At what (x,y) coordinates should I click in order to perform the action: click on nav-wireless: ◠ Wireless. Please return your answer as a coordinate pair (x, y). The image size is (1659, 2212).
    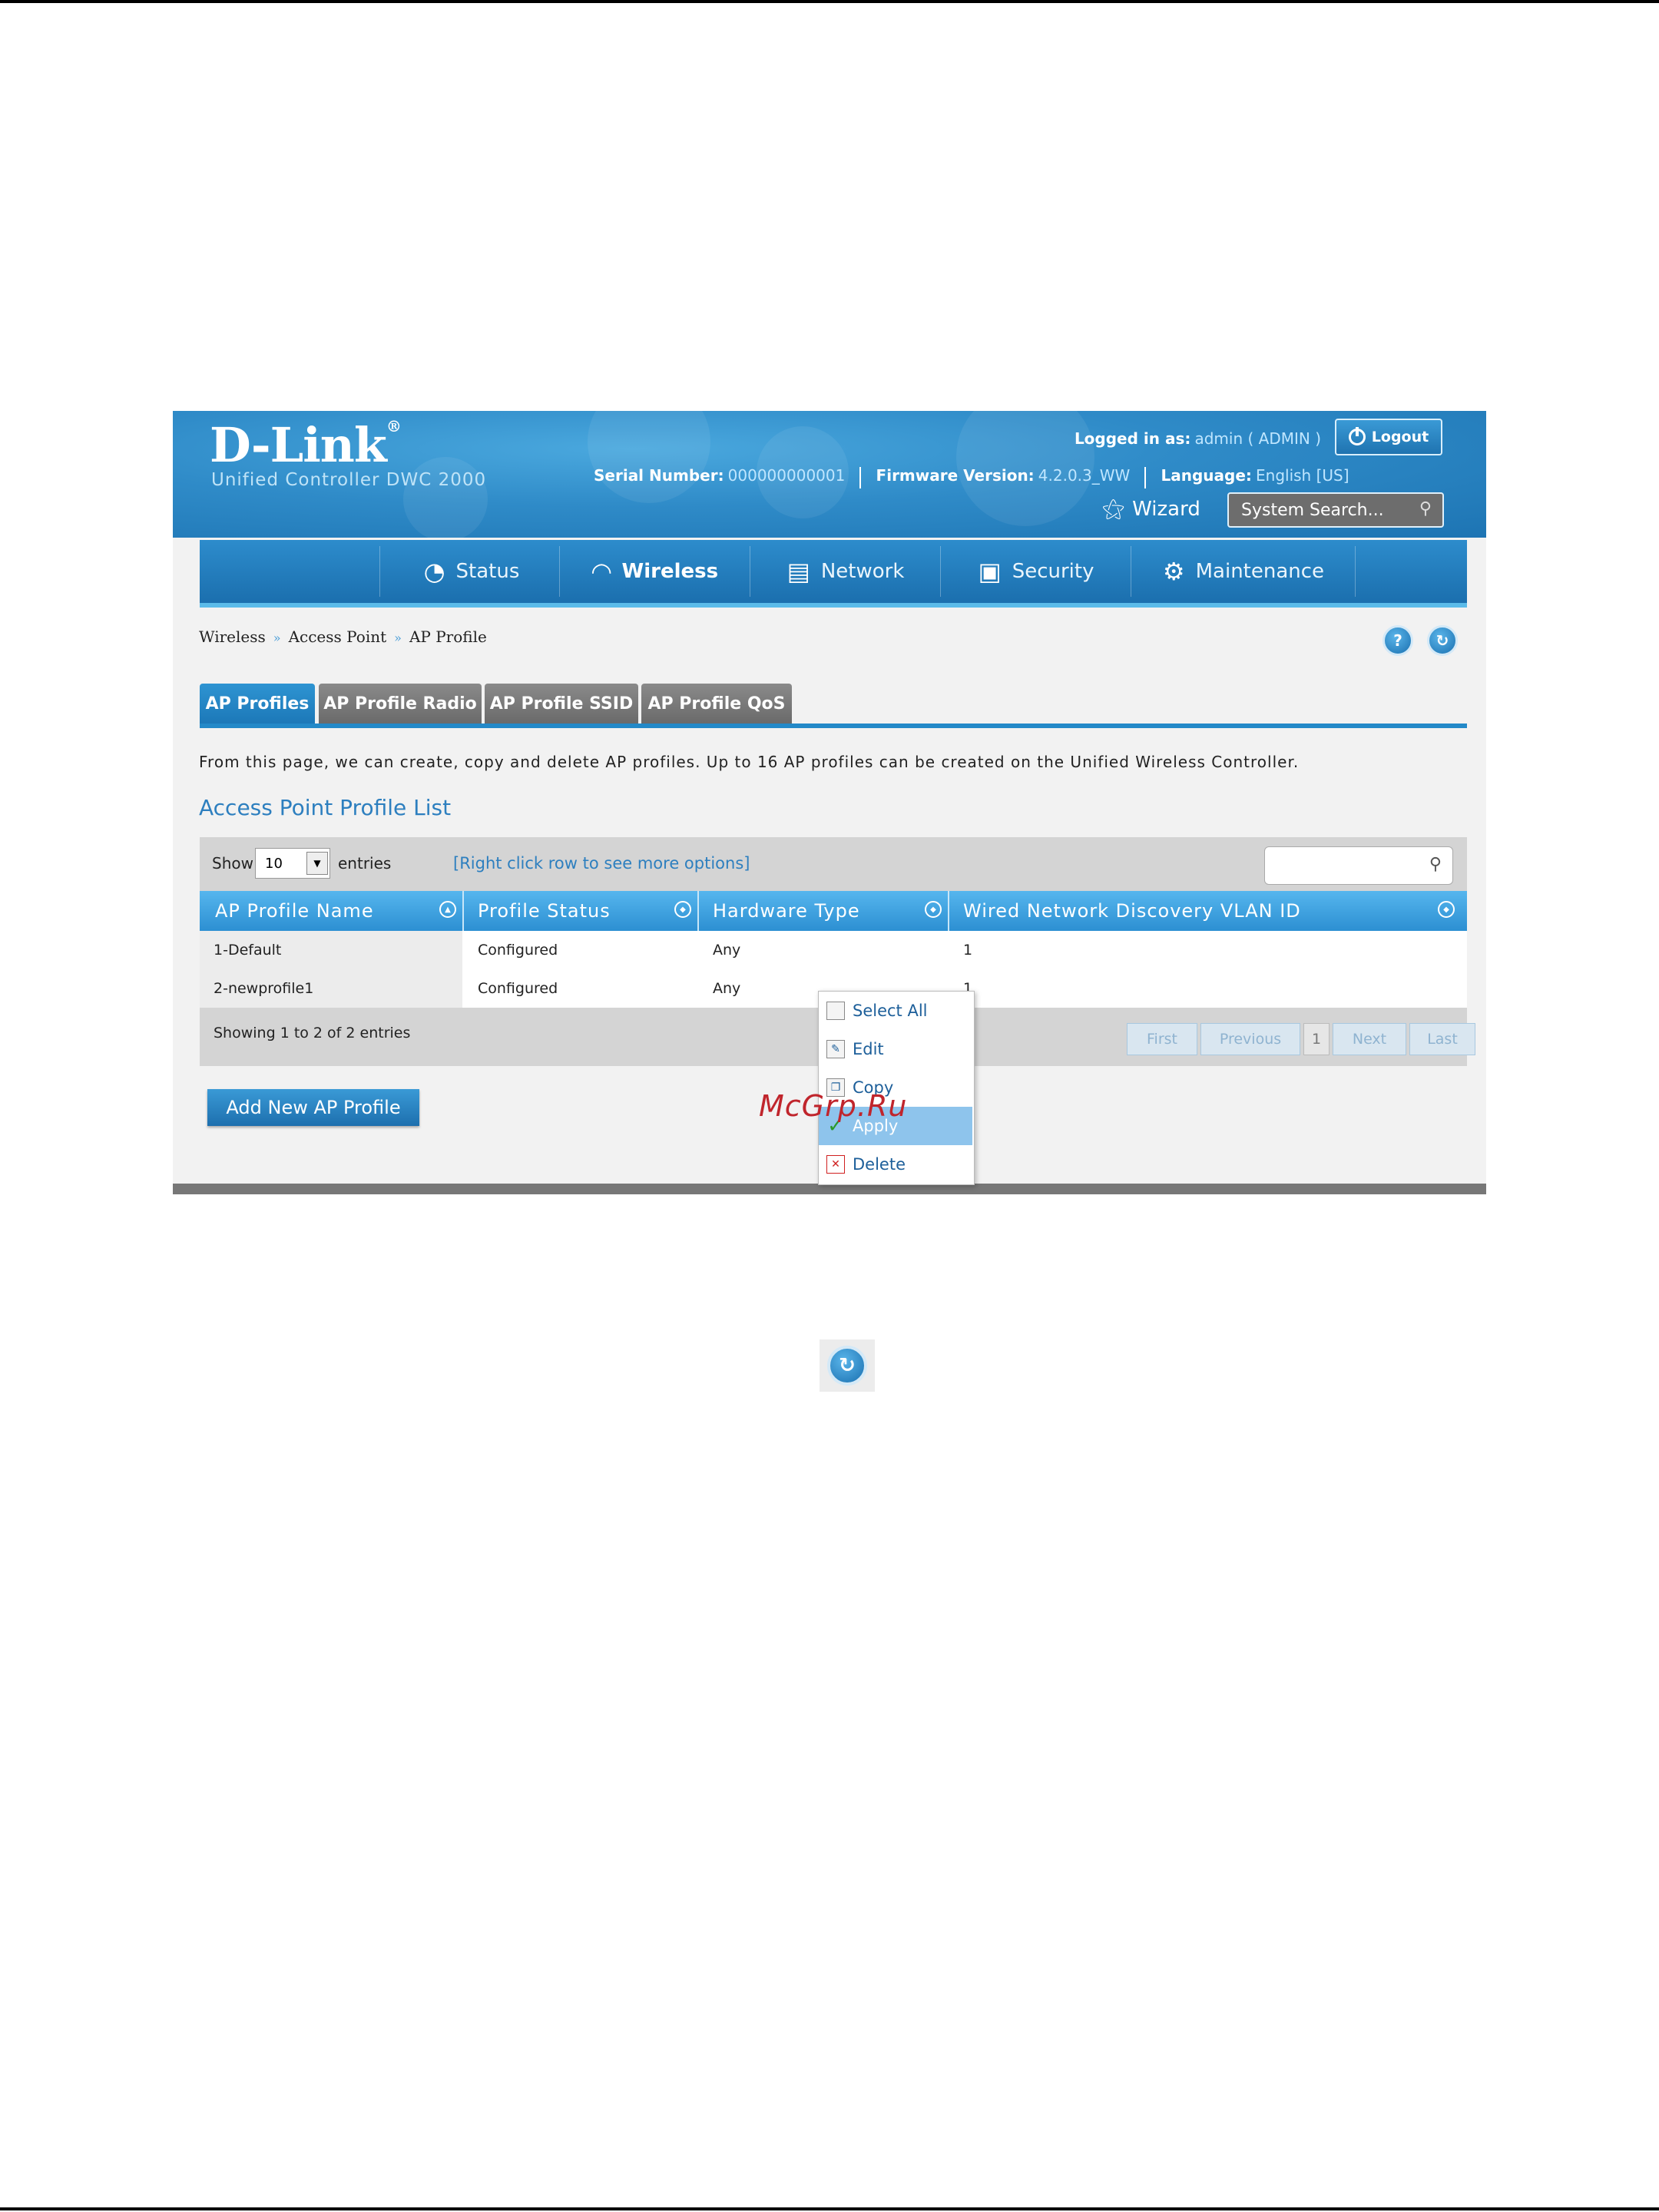
    Looking at the image, I should click on (655, 572).